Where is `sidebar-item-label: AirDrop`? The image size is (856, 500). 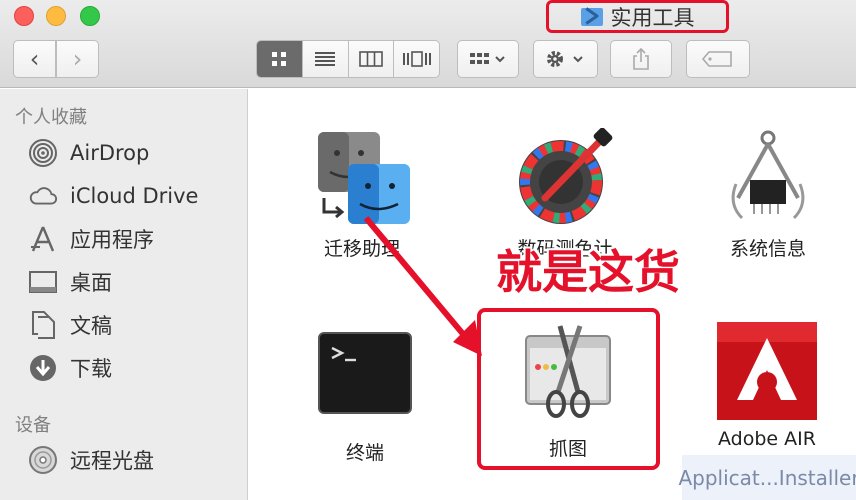
sidebar-item-label: AirDrop is located at coordinates (110, 153).